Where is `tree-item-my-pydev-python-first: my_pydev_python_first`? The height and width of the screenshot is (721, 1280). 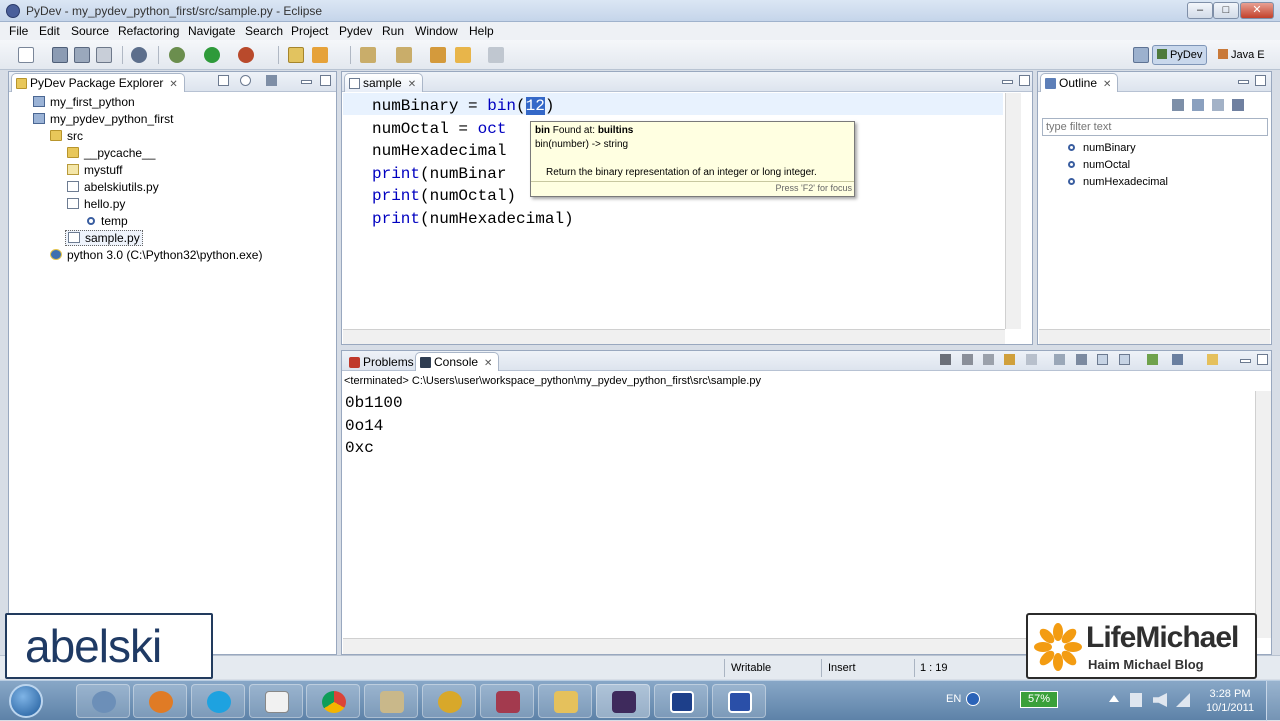
tree-item-my-pydev-python-first: my_pydev_python_first is located at coordinates (103, 119).